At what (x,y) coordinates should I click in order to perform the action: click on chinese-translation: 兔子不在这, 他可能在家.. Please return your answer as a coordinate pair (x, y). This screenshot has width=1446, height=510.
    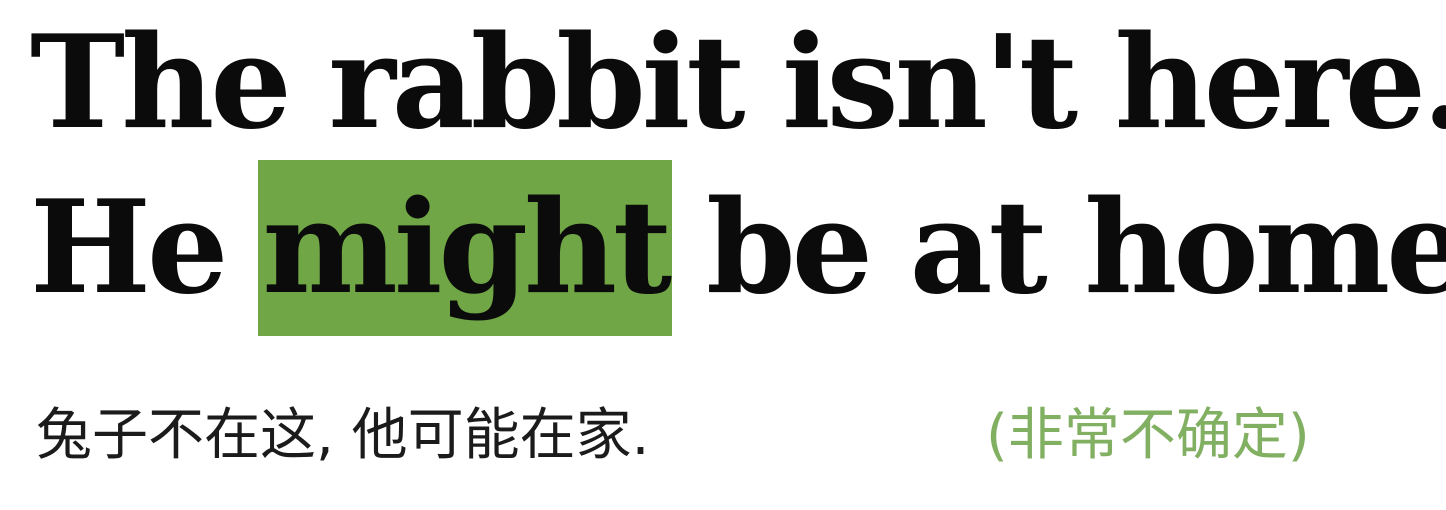
    Looking at the image, I should click on (343, 435).